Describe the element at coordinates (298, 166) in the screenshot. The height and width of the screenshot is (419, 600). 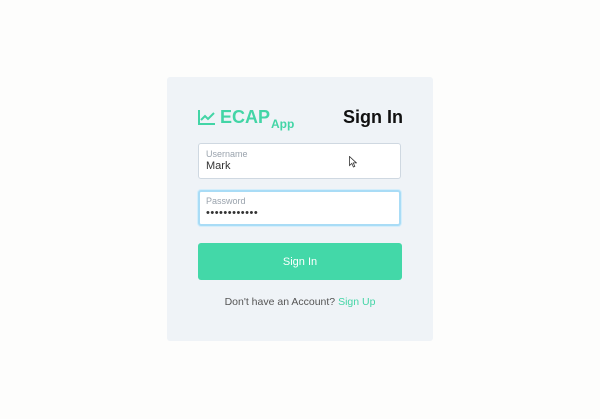
I see `username-input` at that location.